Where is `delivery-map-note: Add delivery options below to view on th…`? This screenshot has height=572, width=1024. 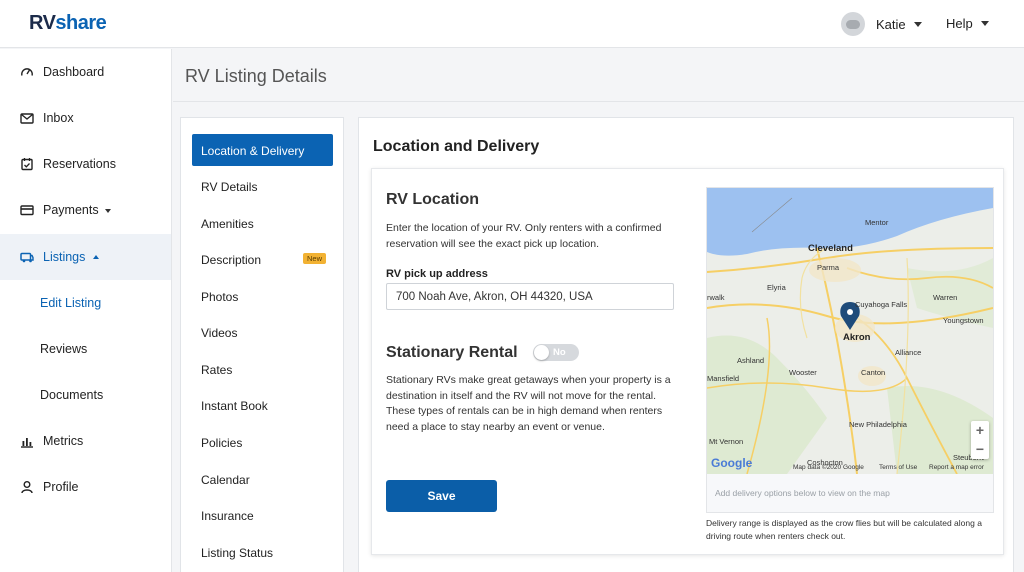 delivery-map-note: Add delivery options below to view on th… is located at coordinates (802, 493).